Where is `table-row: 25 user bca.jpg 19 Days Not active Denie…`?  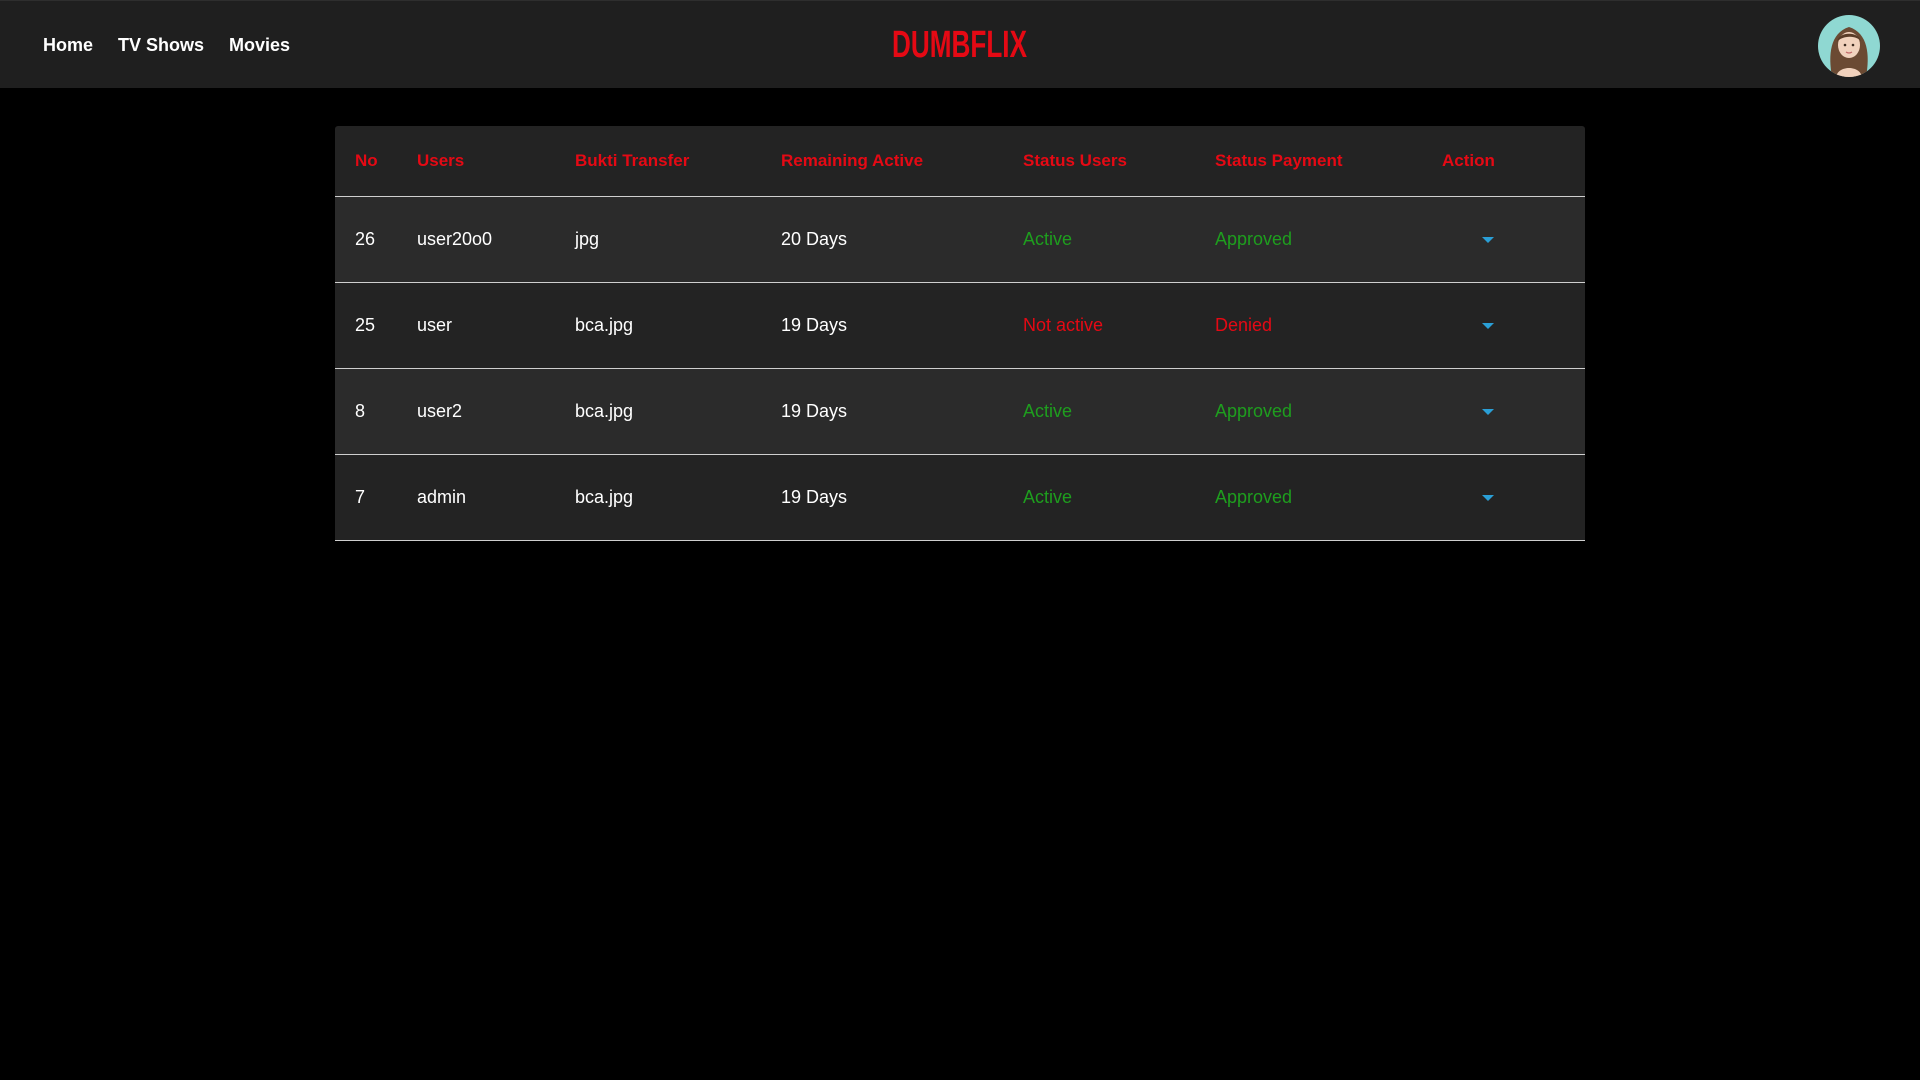
table-row: 25 user bca.jpg 19 Days Not active Denie… is located at coordinates (960, 325).